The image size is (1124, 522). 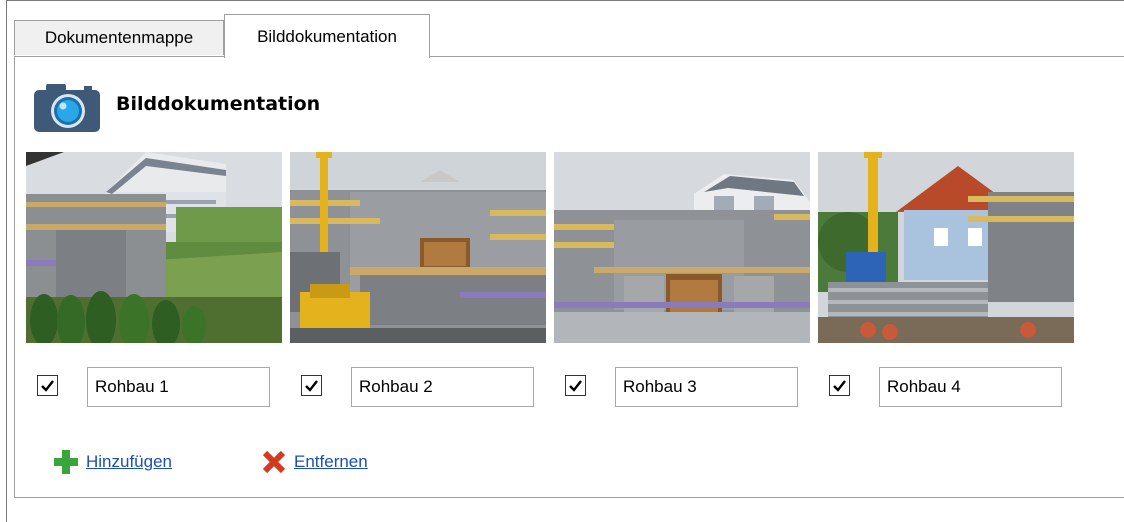 What do you see at coordinates (274, 462) in the screenshot?
I see `cross-icon` at bounding box center [274, 462].